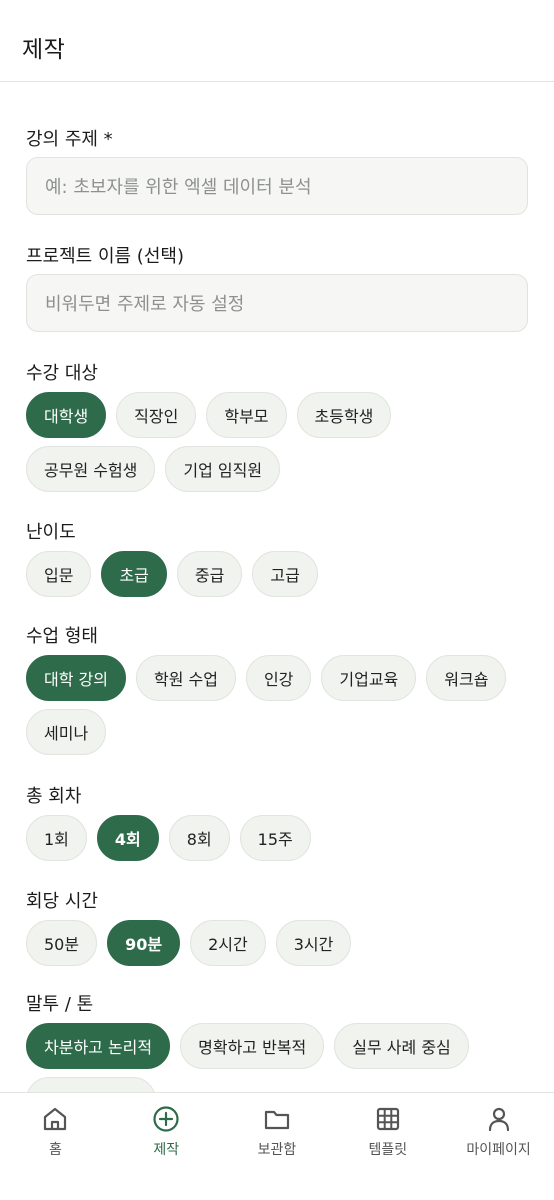 The height and width of the screenshot is (1200, 554). I want to click on sessions-label: 총 회차, so click(54, 796).